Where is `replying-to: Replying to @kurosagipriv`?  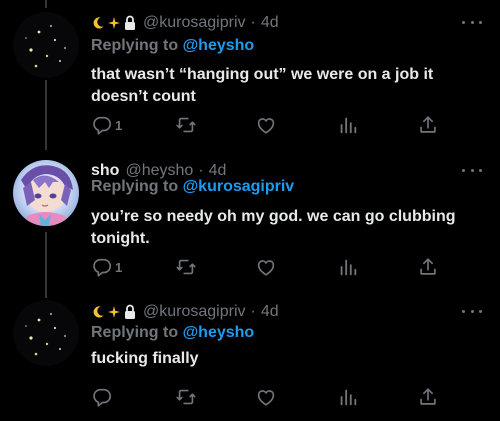 replying-to: Replying to @kurosagipriv is located at coordinates (192, 187).